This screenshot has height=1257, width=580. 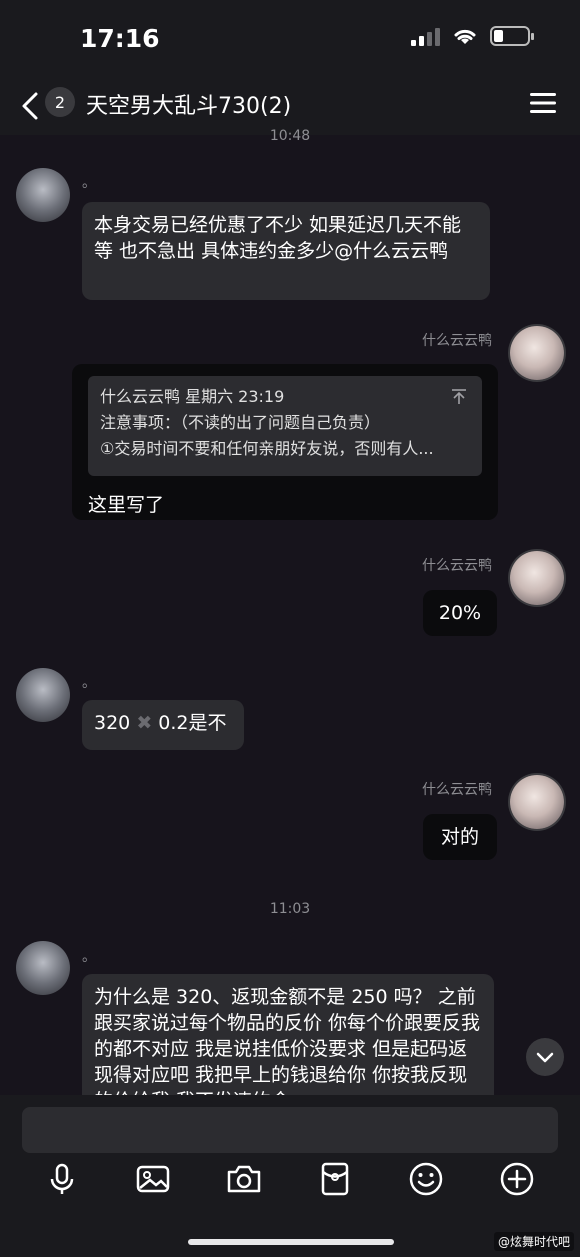 I want to click on quote-line: 注意事项：（不读的出了问题自己负责）, so click(x=240, y=422).